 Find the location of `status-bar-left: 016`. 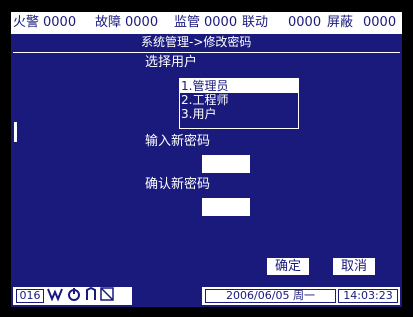

status-bar-left: 016 is located at coordinates (72, 296).